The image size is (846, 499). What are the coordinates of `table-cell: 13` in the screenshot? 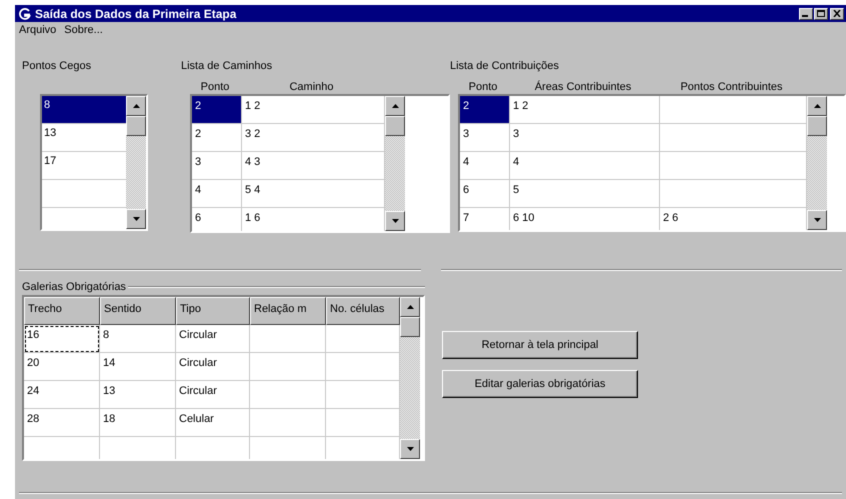 It's located at (138, 395).